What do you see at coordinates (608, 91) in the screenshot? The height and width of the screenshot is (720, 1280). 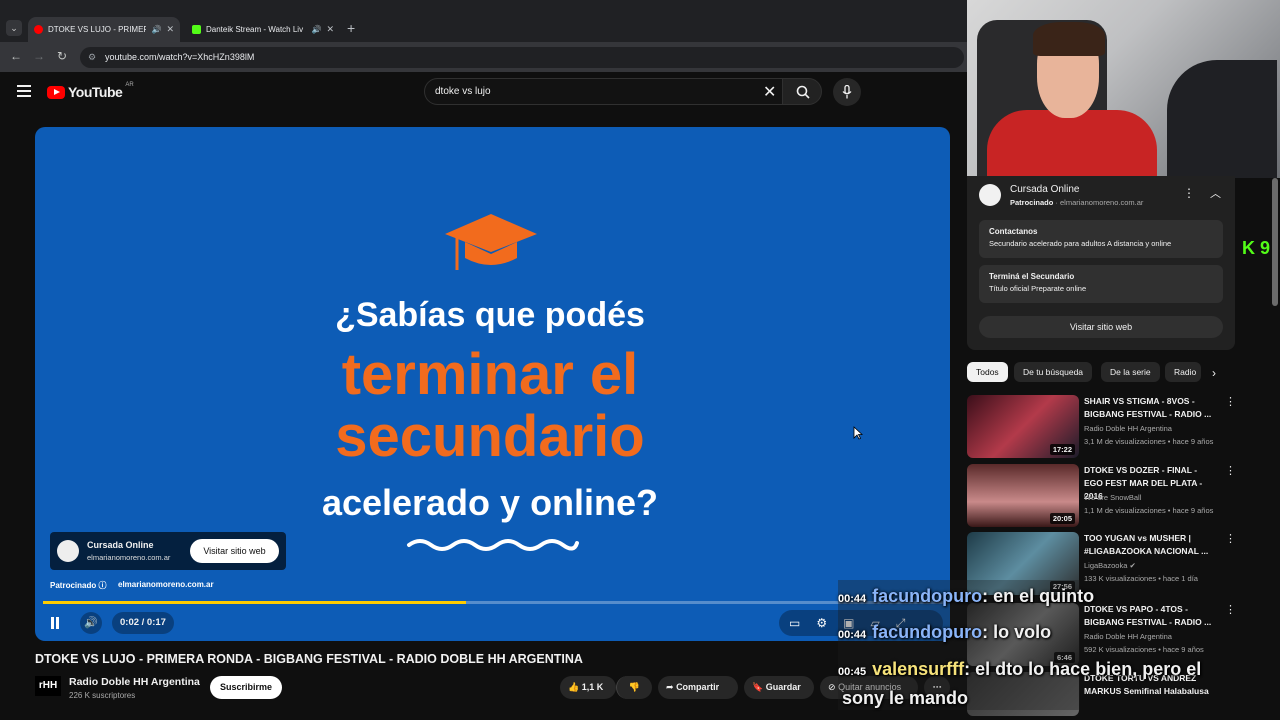 I see `search-input: dtoke vs lujo` at bounding box center [608, 91].